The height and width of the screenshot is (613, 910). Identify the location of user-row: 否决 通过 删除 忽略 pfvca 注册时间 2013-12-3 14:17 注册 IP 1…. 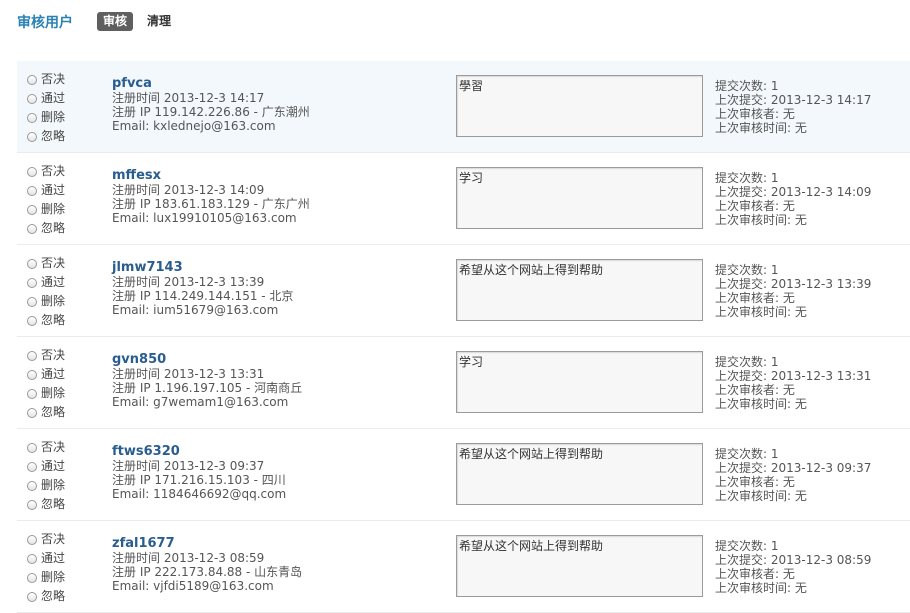
(463, 107).